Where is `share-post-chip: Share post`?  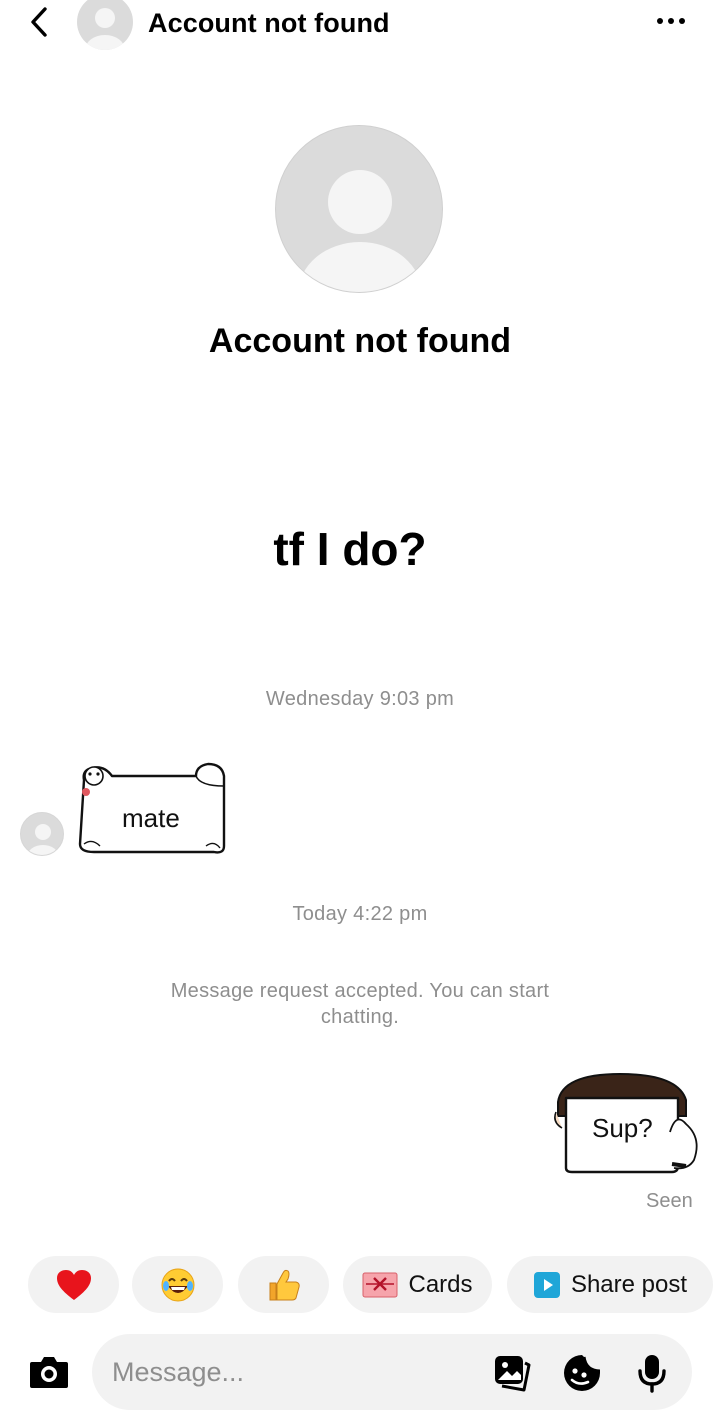
share-post-chip: Share post is located at coordinates (610, 1284).